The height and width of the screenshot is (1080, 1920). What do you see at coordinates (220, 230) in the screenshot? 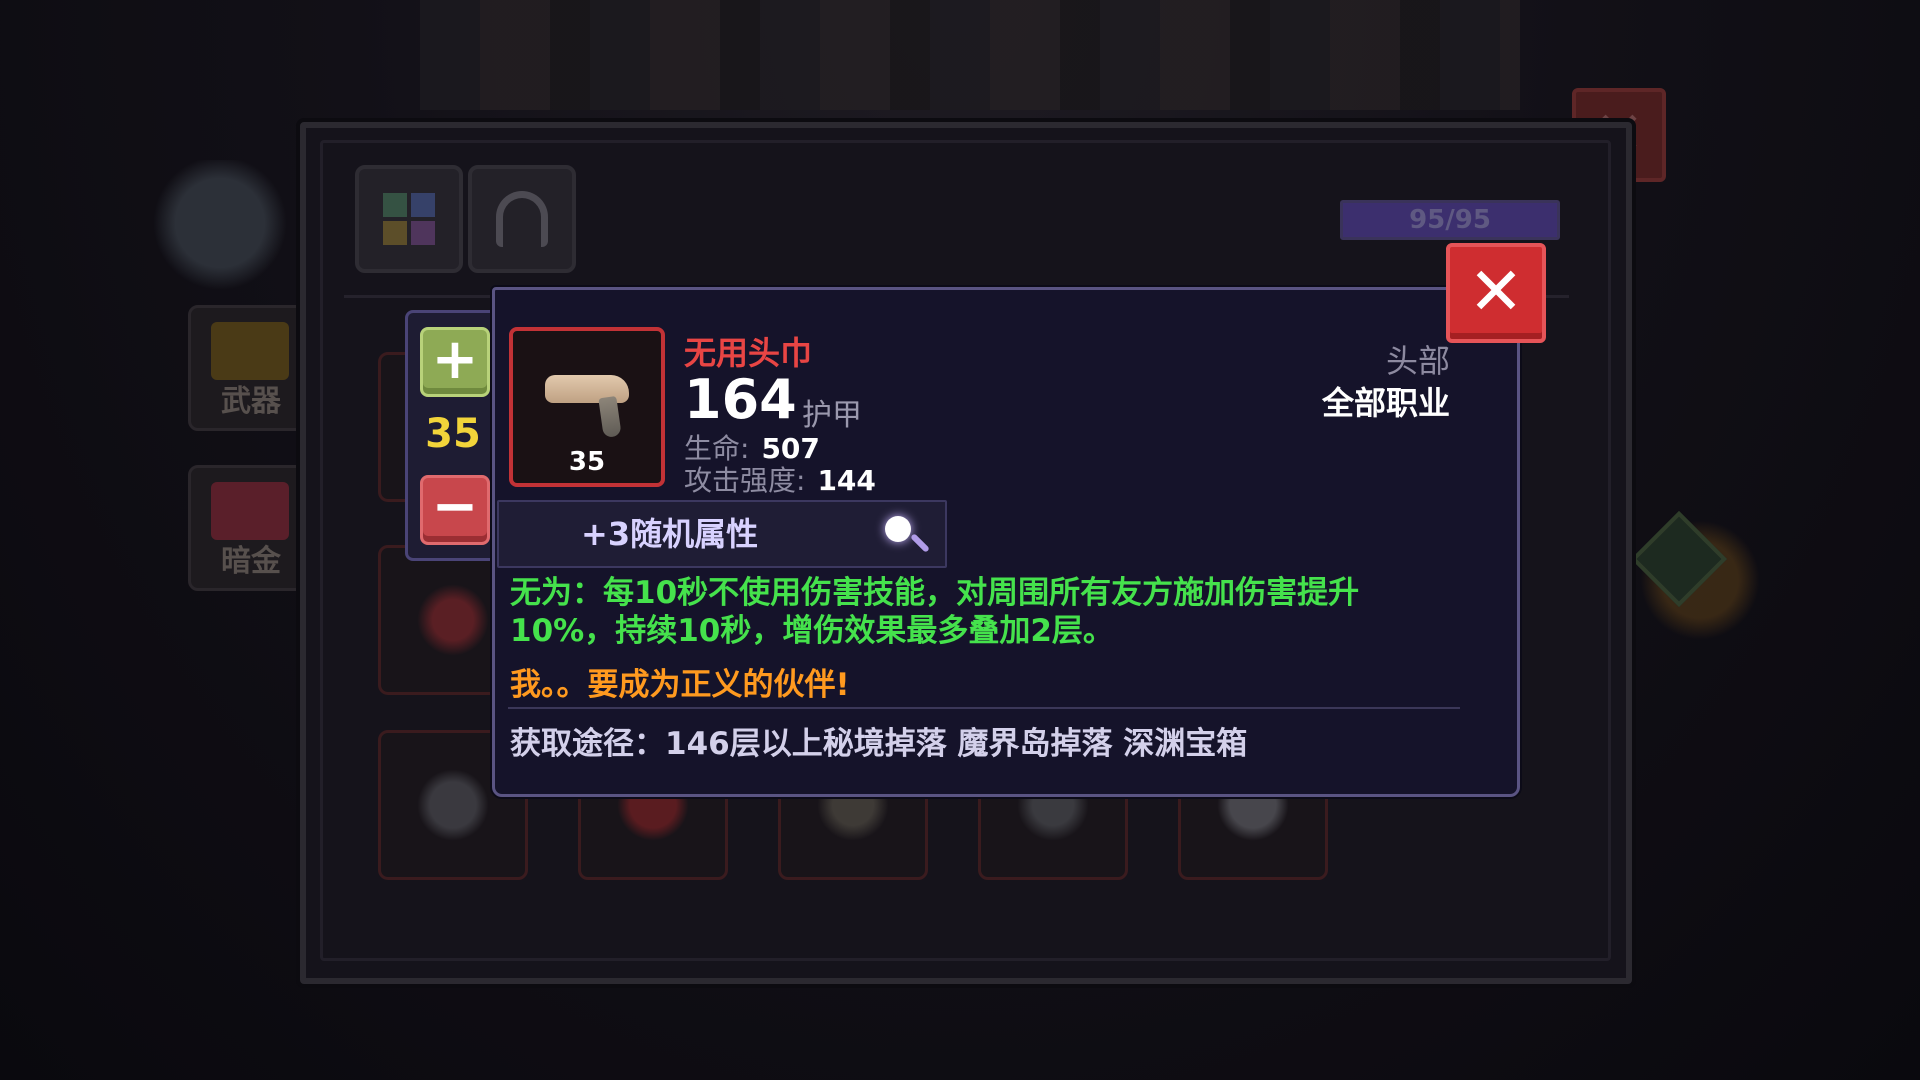
I see `background-character` at bounding box center [220, 230].